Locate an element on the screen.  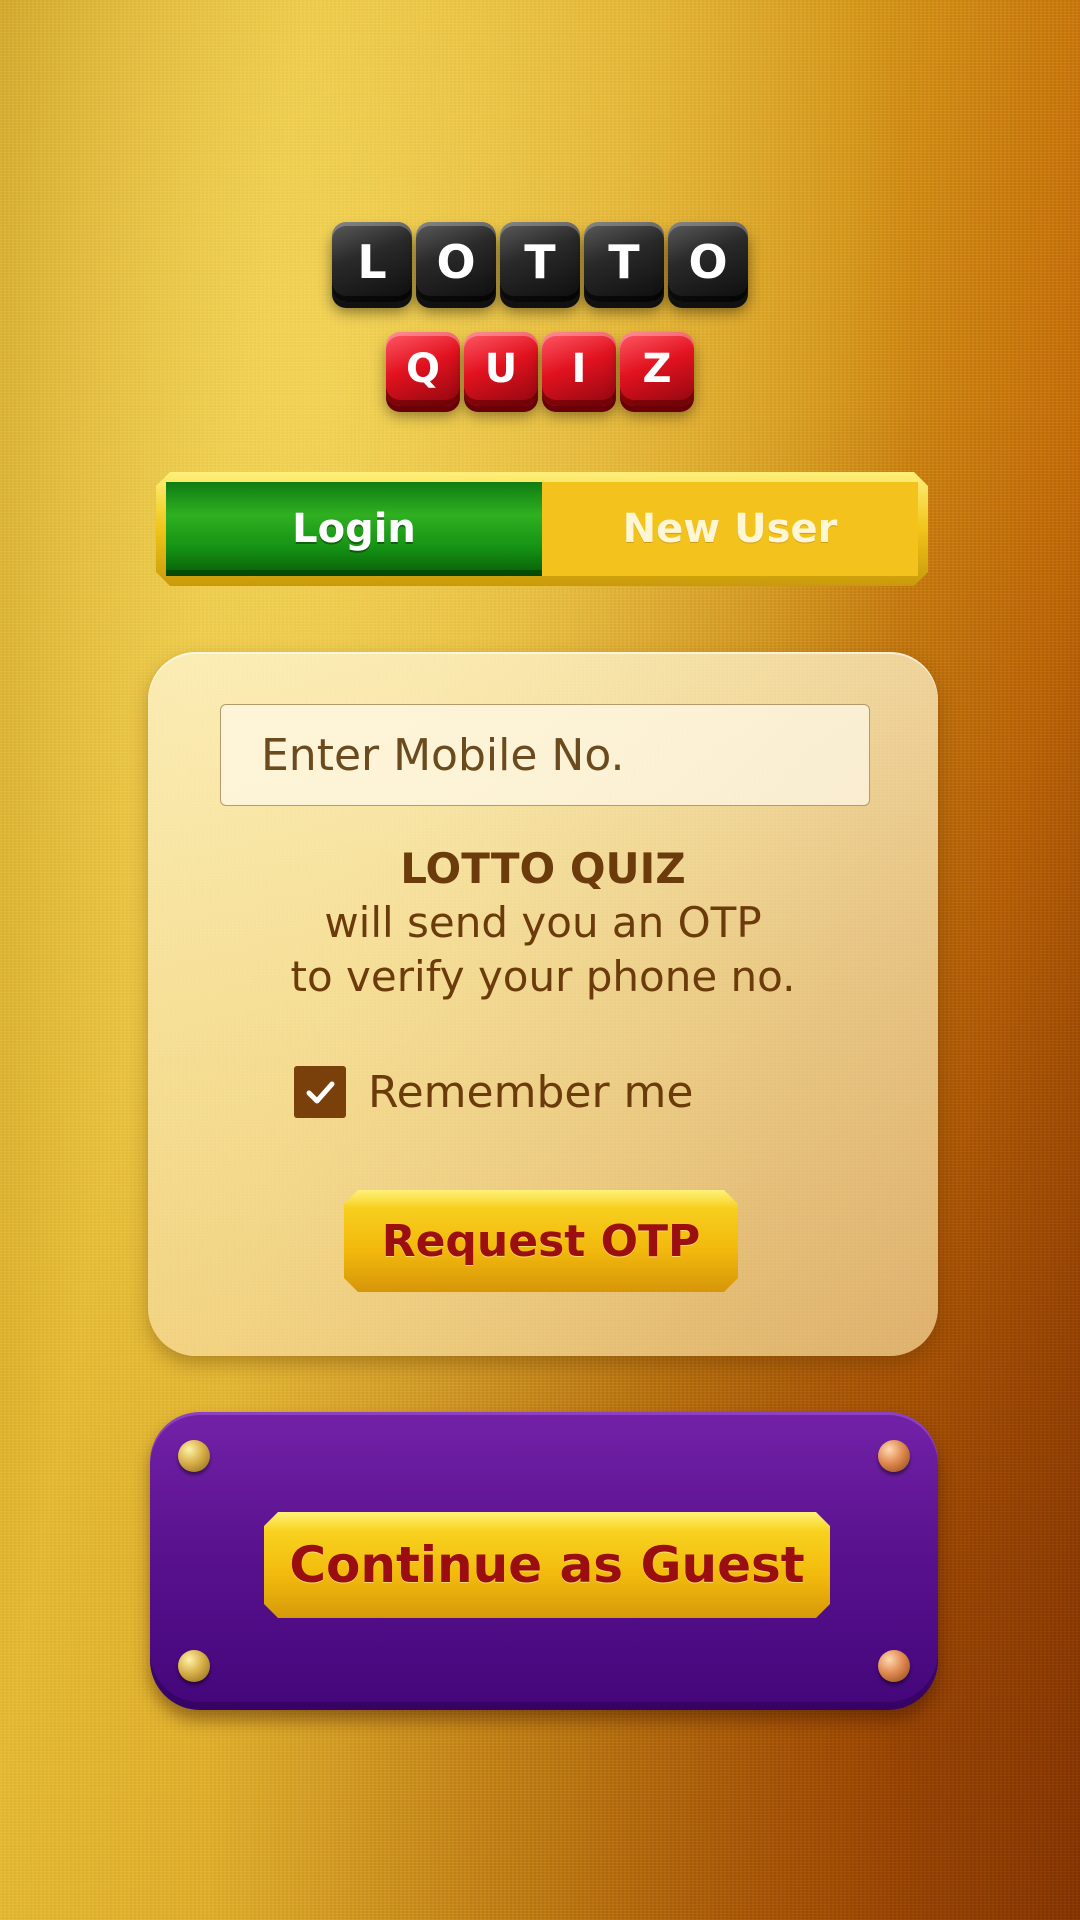
otp-info-line: to verify your phone no. is located at coordinates (543, 976).